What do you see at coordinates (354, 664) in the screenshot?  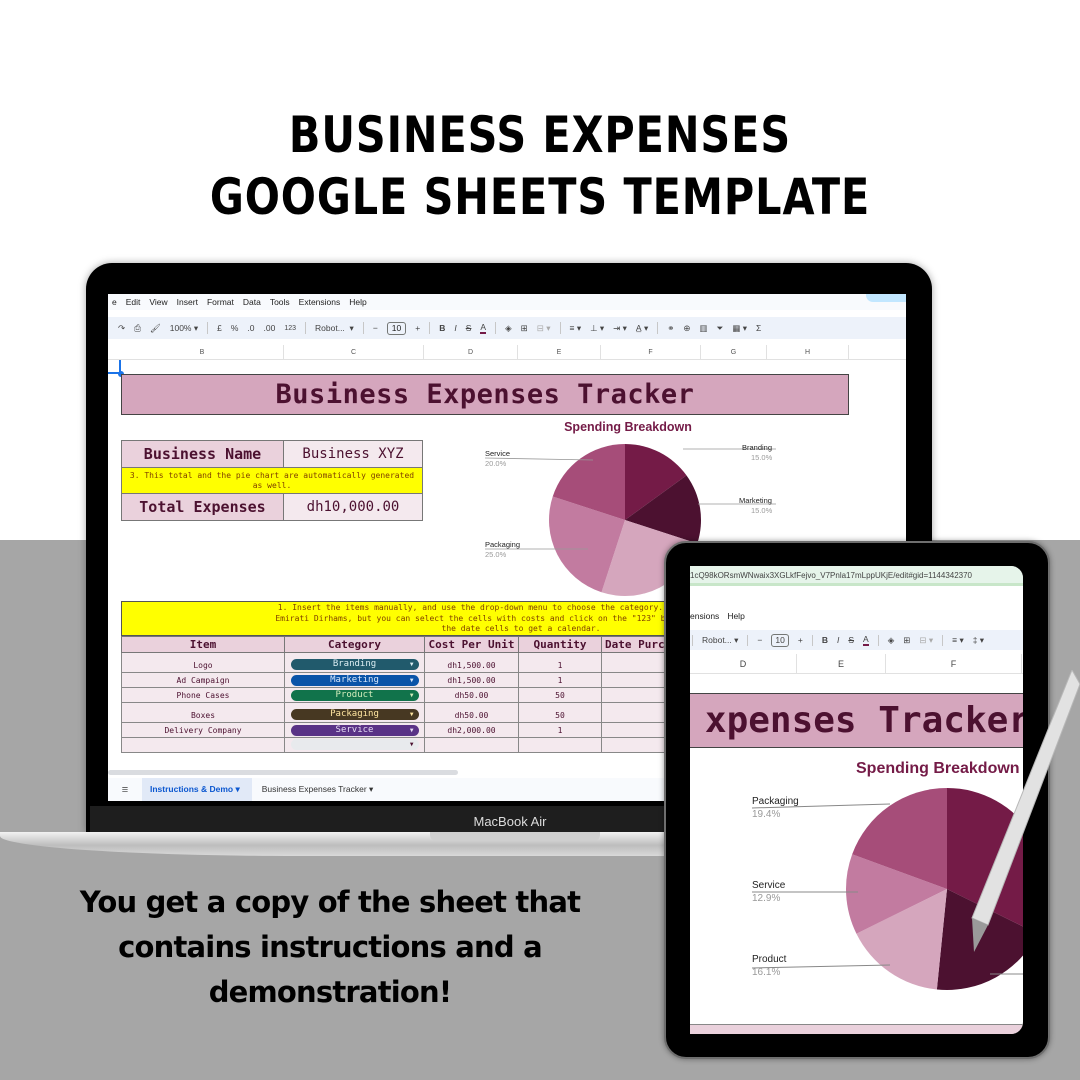 I see `category-dropdown: Branding ▼` at bounding box center [354, 664].